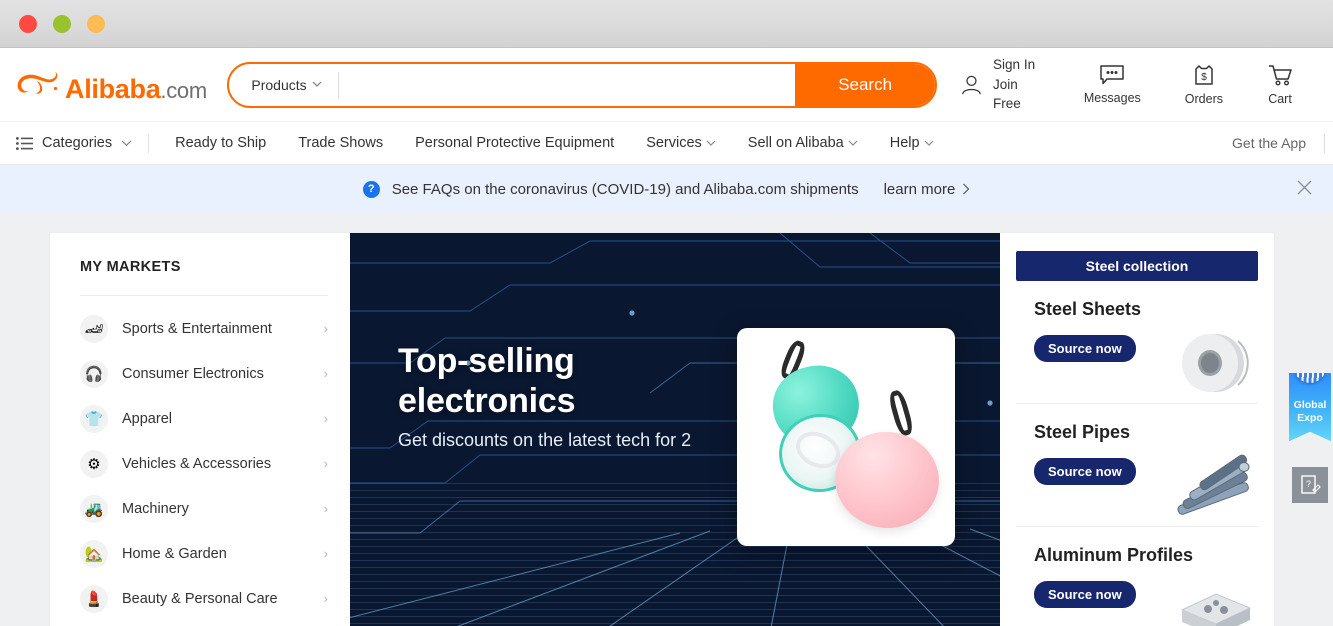  What do you see at coordinates (183, 90) in the screenshot?
I see `logo-tld: .com` at bounding box center [183, 90].